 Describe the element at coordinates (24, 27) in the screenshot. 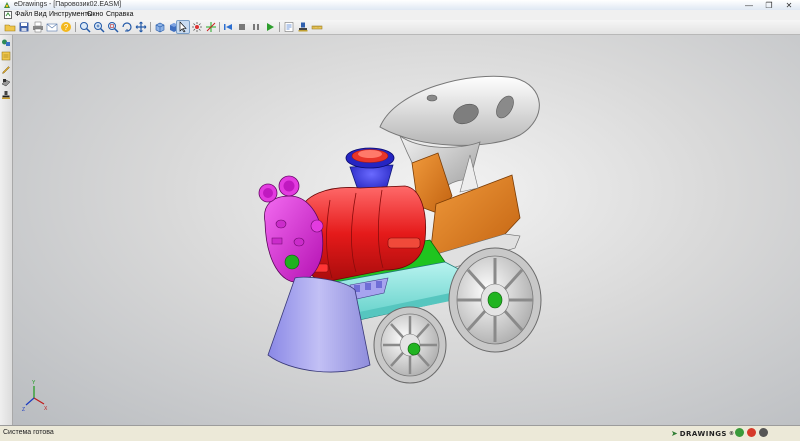

I see `save-icon` at that location.